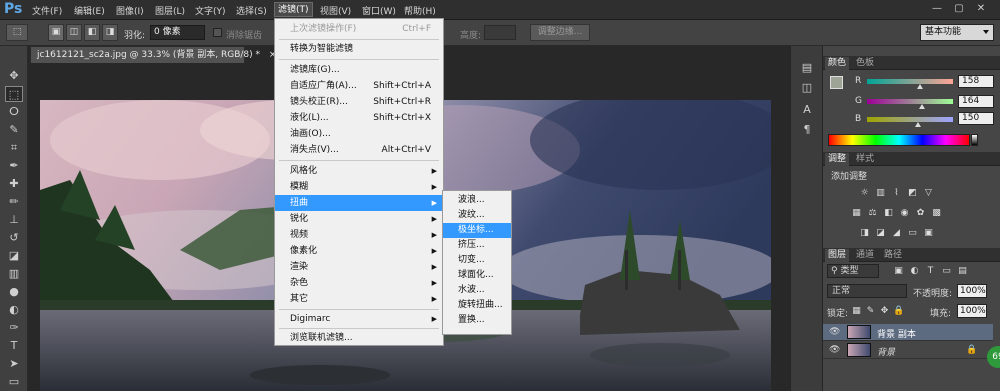 The image size is (1000, 391). I want to click on menu-stylize: 风格化 ▶, so click(359, 171).